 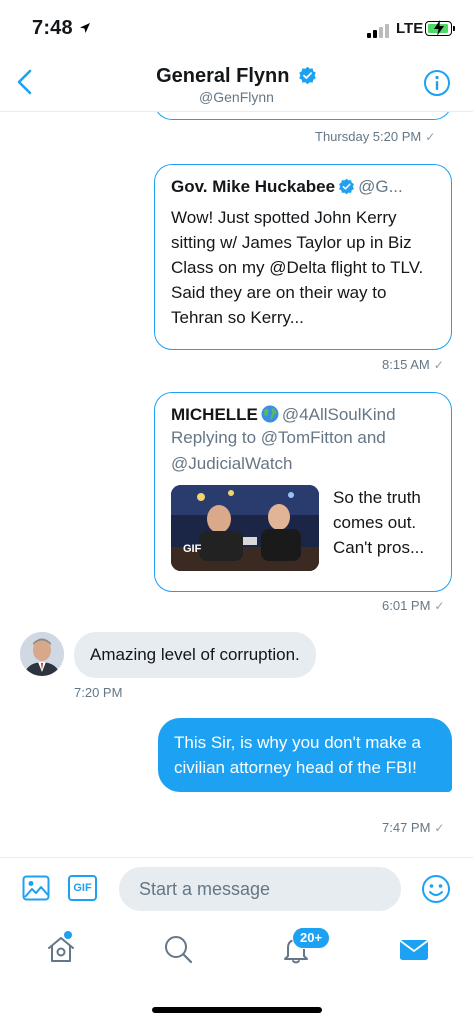 I want to click on previous-tweet-card, so click(x=303, y=116).